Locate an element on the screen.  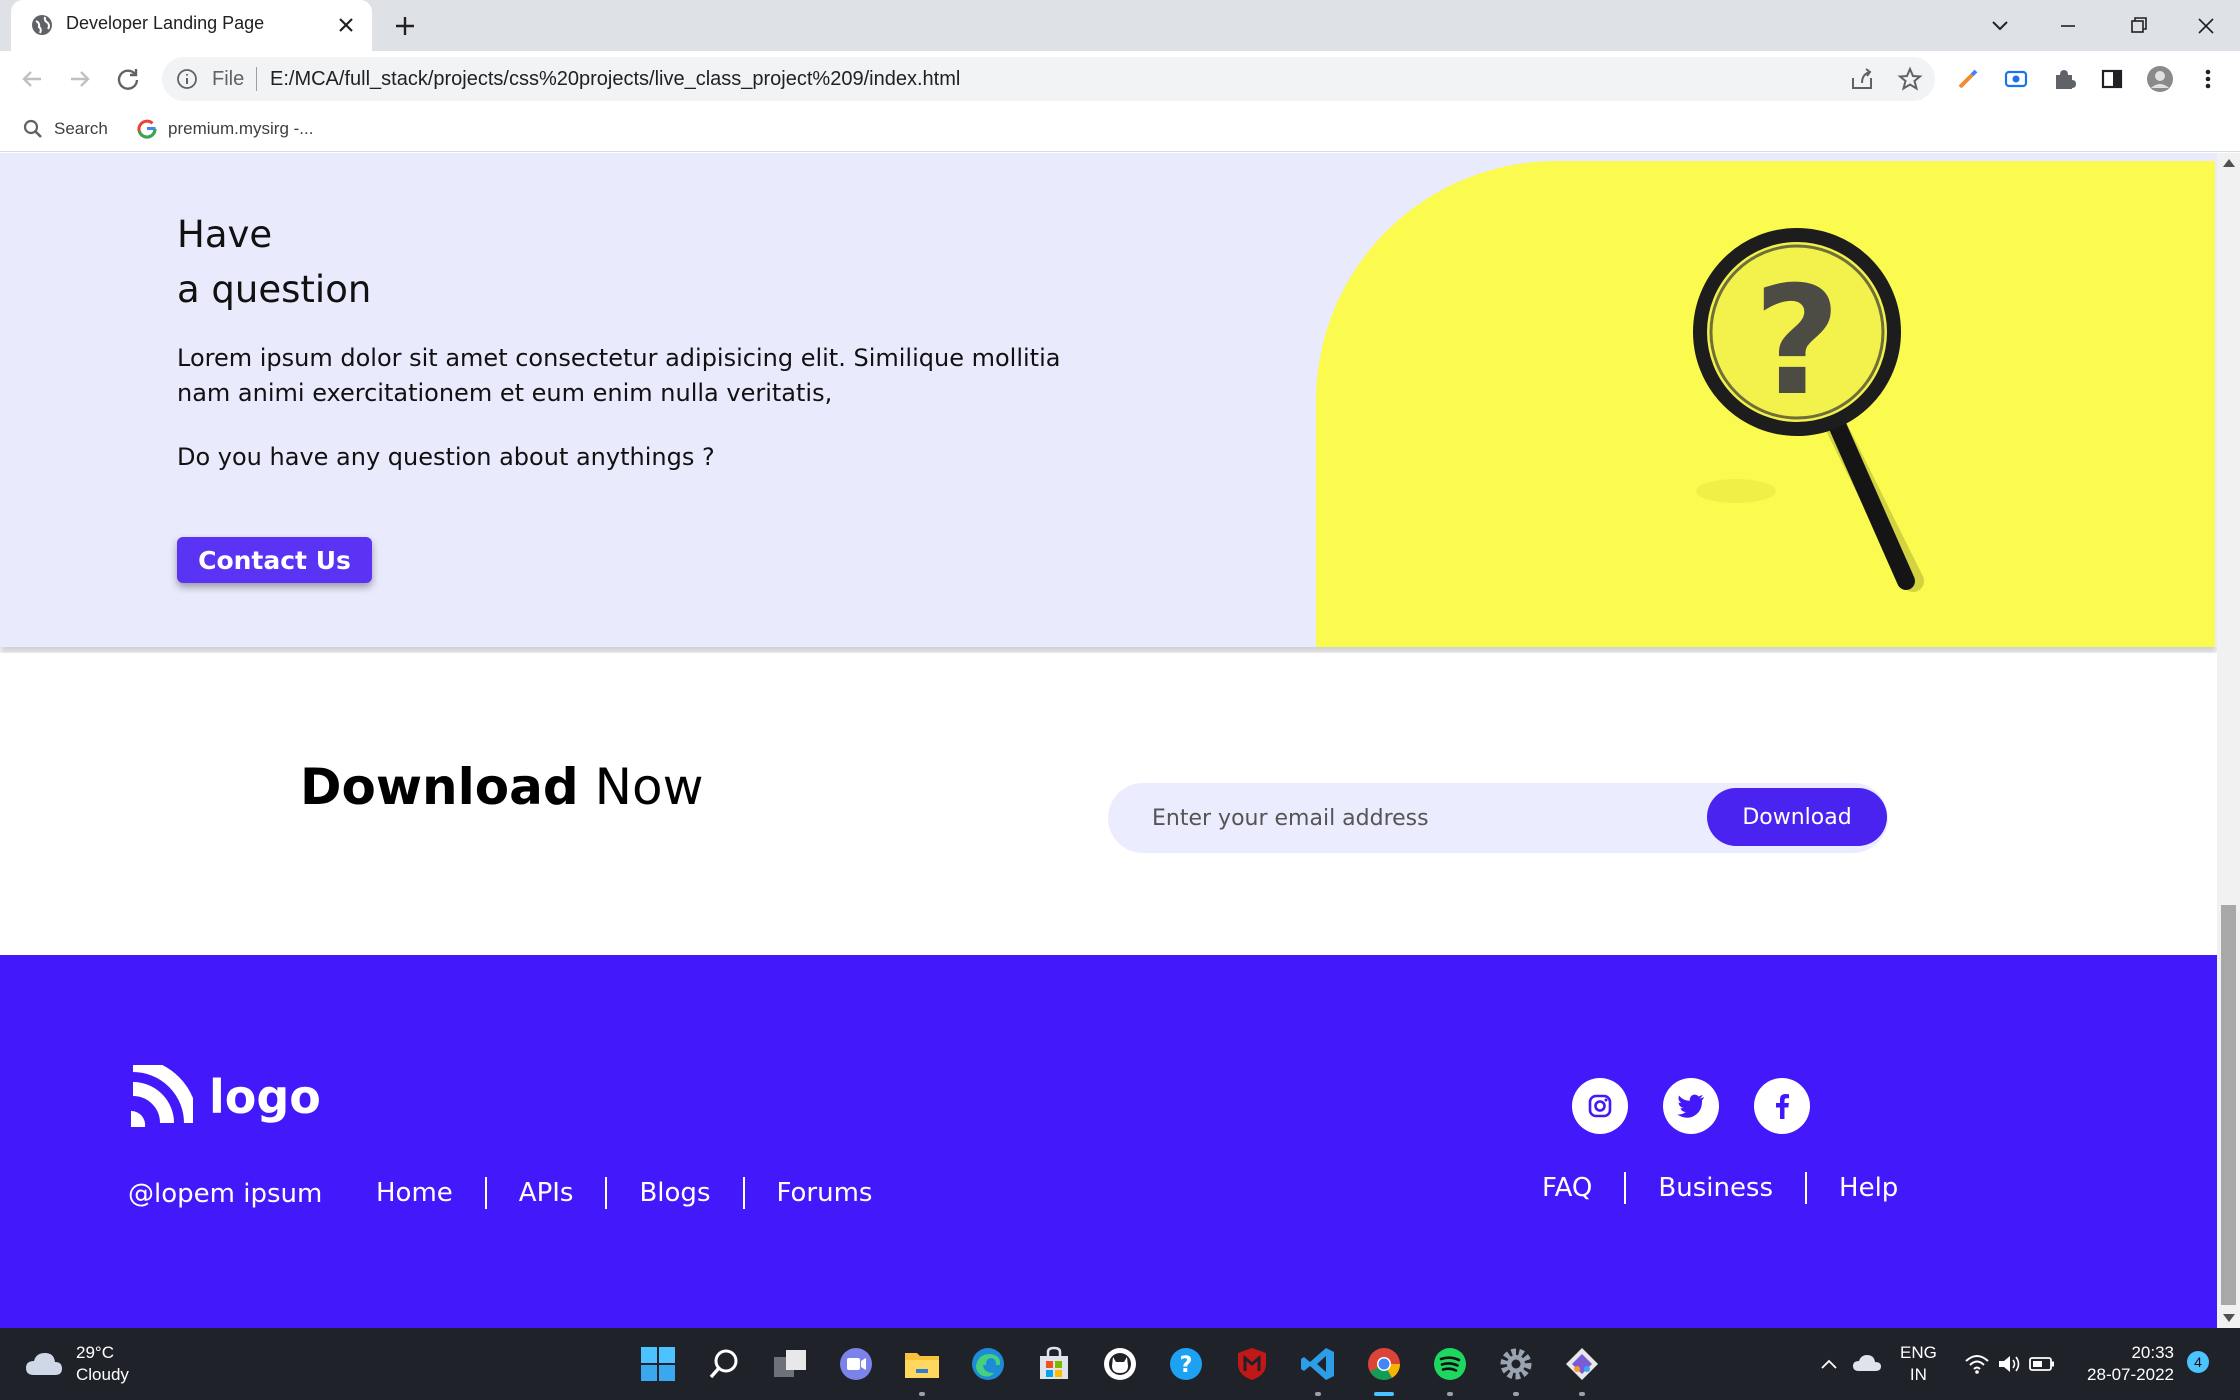
microsoft-store is located at coordinates (1054, 1364).